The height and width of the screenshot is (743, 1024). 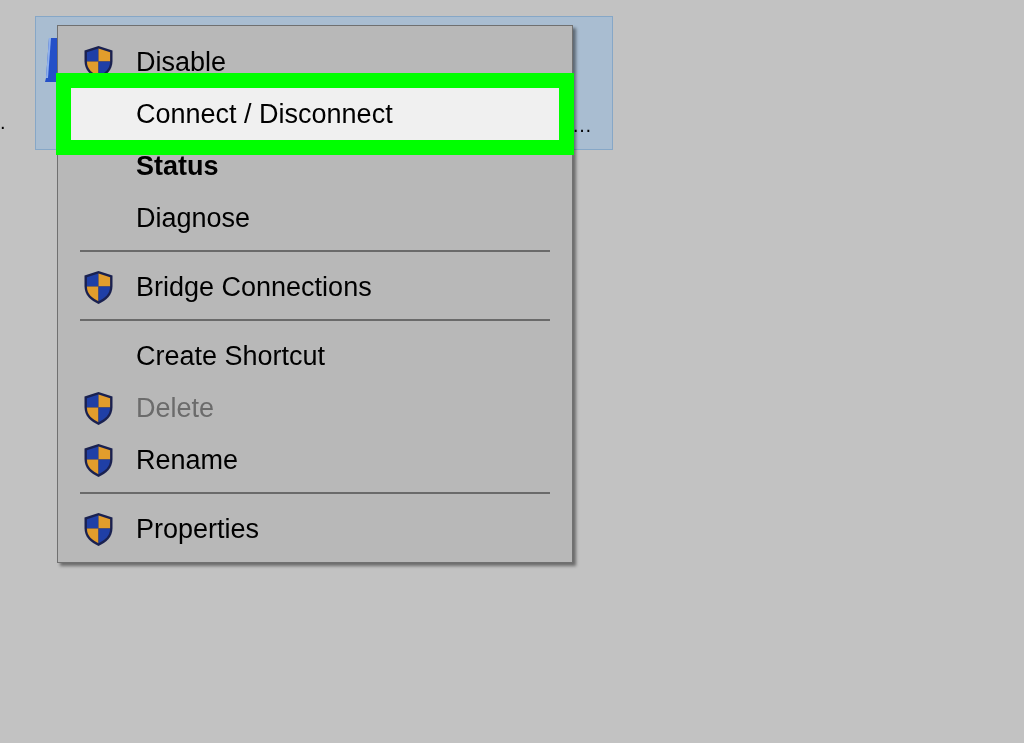 I want to click on menu-item: Create Shortcut, so click(x=315, y=356).